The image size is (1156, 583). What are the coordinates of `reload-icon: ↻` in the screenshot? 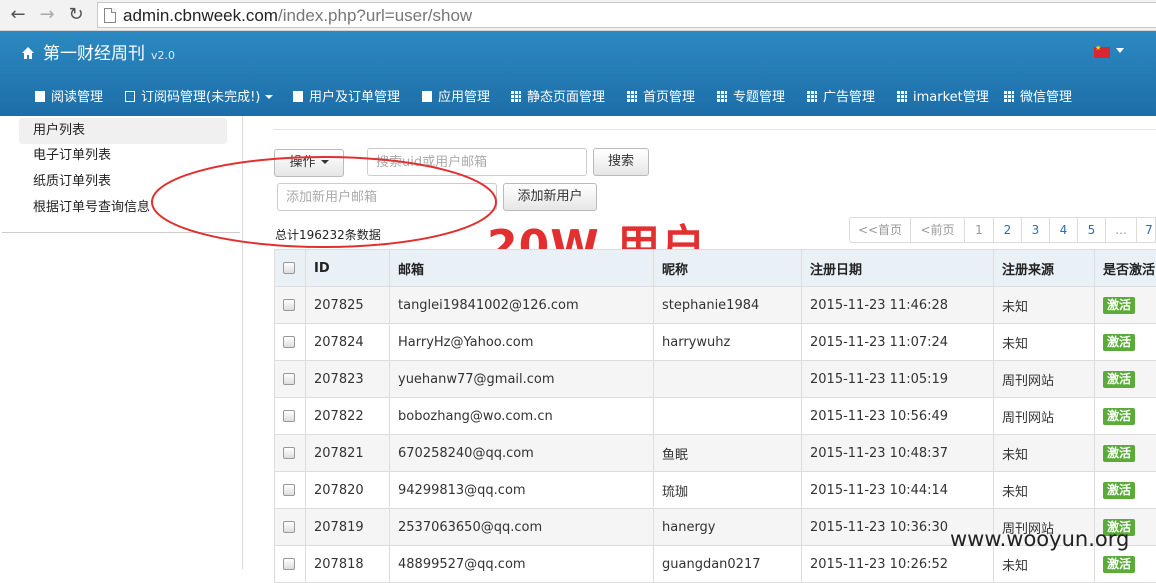 It's located at (76, 15).